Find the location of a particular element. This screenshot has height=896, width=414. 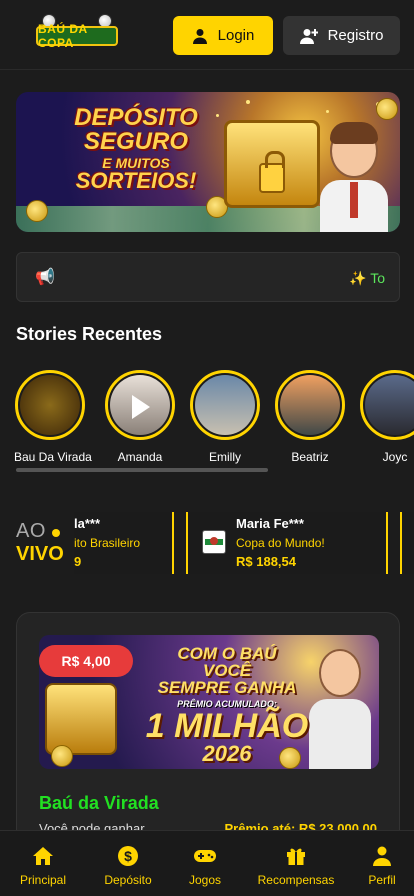

logo-wordmark: BAÚ DA COPA is located at coordinates (77, 36).